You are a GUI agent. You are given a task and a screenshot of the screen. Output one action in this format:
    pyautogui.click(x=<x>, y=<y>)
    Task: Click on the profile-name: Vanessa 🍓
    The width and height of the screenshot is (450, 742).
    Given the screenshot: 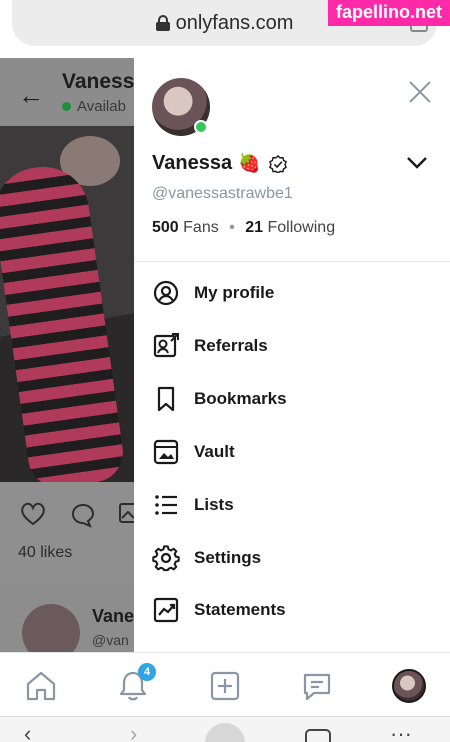 What is the action you would take?
    pyautogui.click(x=219, y=163)
    